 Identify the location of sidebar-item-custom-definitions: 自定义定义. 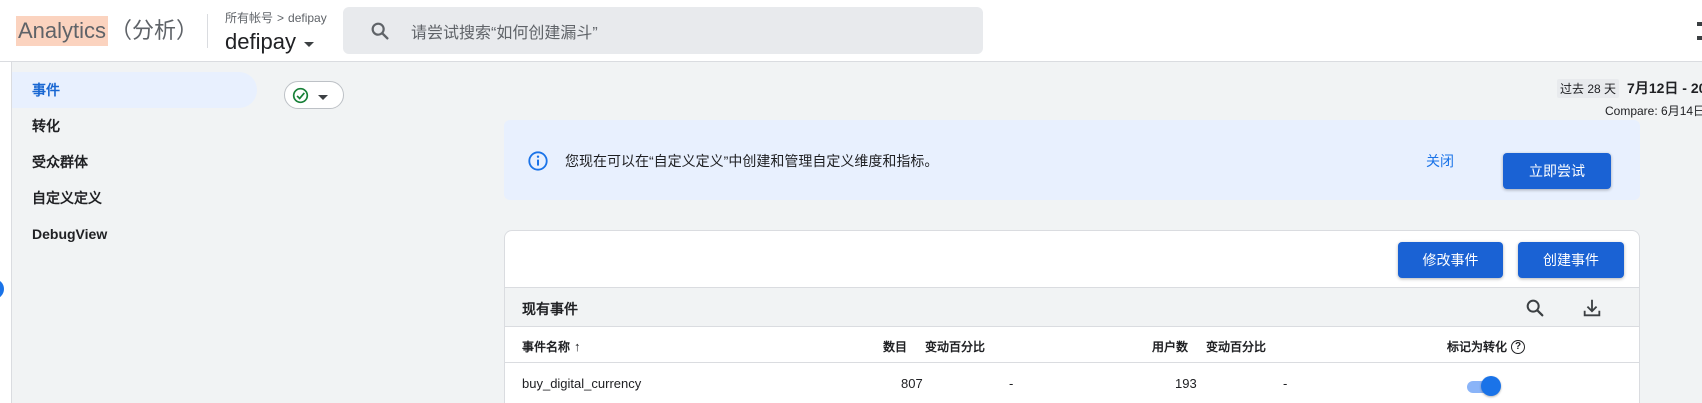
(134, 198).